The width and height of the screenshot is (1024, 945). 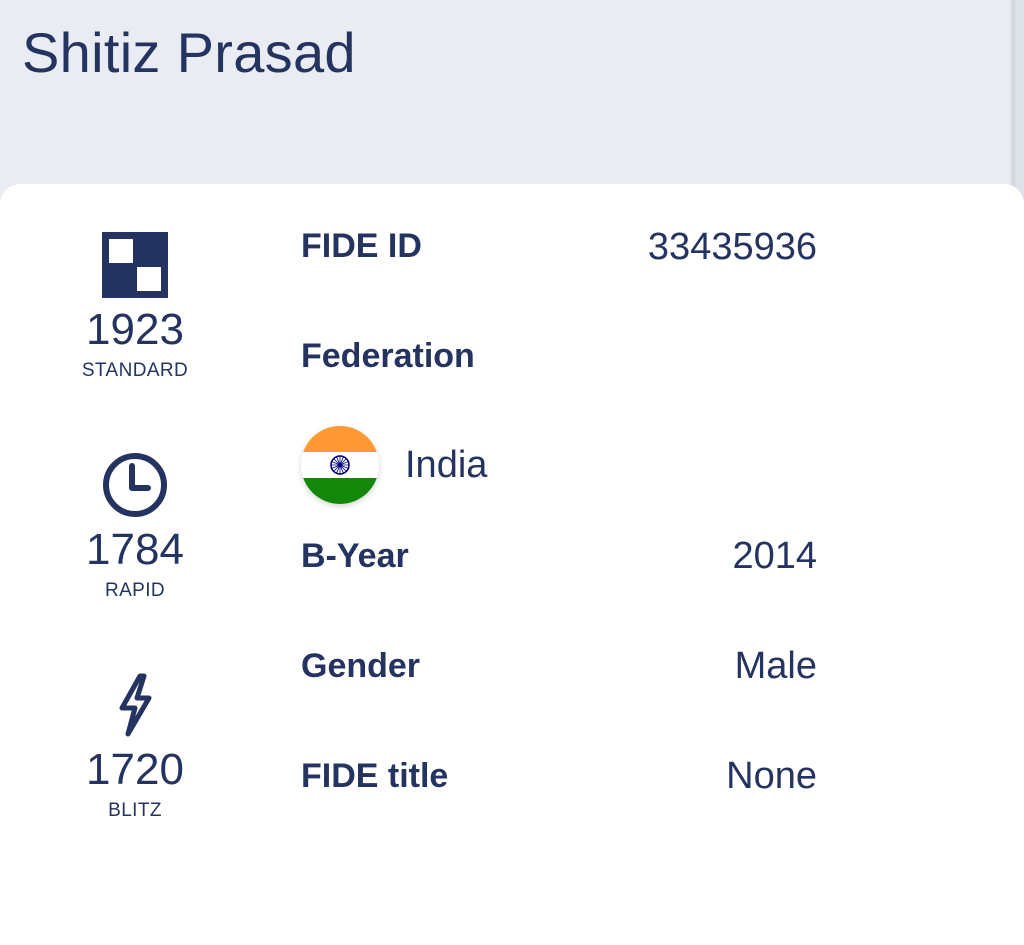 What do you see at coordinates (135, 485) in the screenshot?
I see `clock-icon` at bounding box center [135, 485].